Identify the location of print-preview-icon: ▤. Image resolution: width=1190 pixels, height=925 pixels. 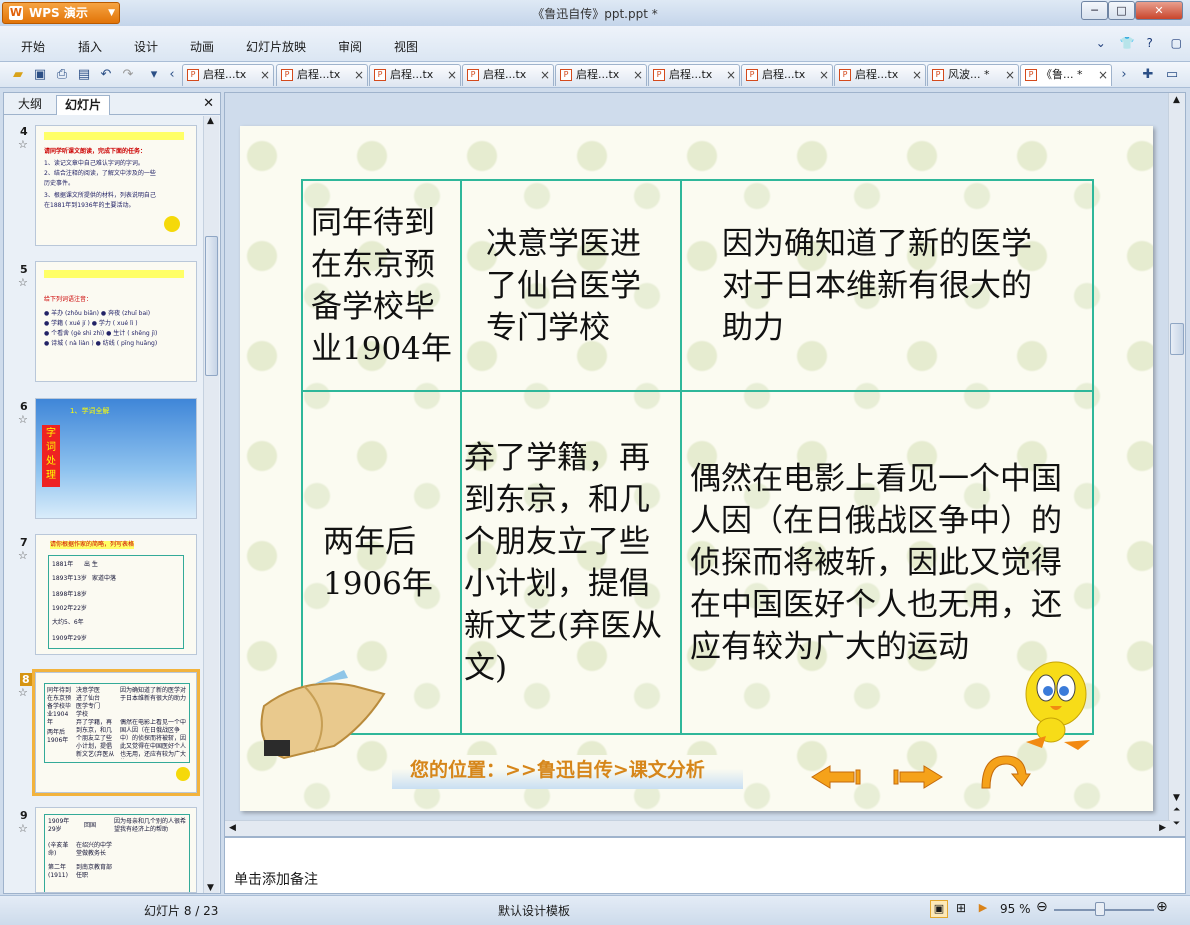
(84, 75).